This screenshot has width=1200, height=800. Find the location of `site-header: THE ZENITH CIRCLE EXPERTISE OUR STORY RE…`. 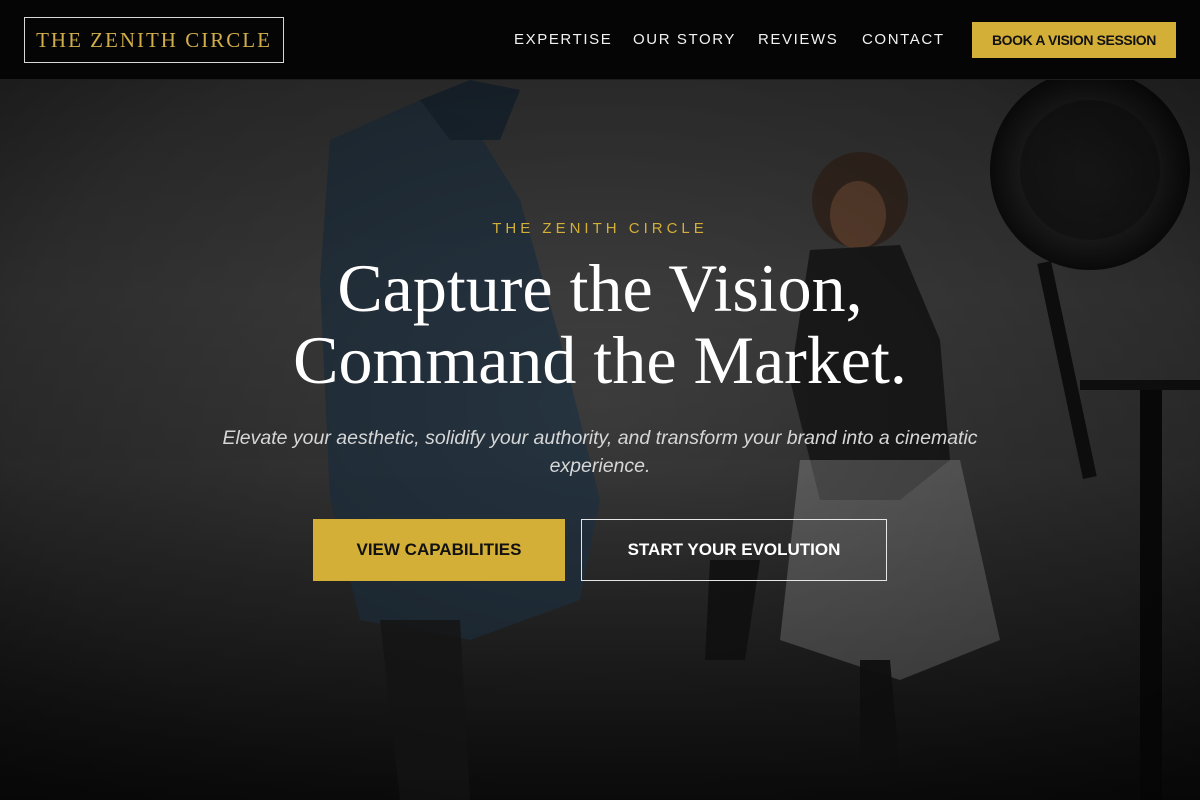

site-header: THE ZENITH CIRCLE EXPERTISE OUR STORY RE… is located at coordinates (600, 40).